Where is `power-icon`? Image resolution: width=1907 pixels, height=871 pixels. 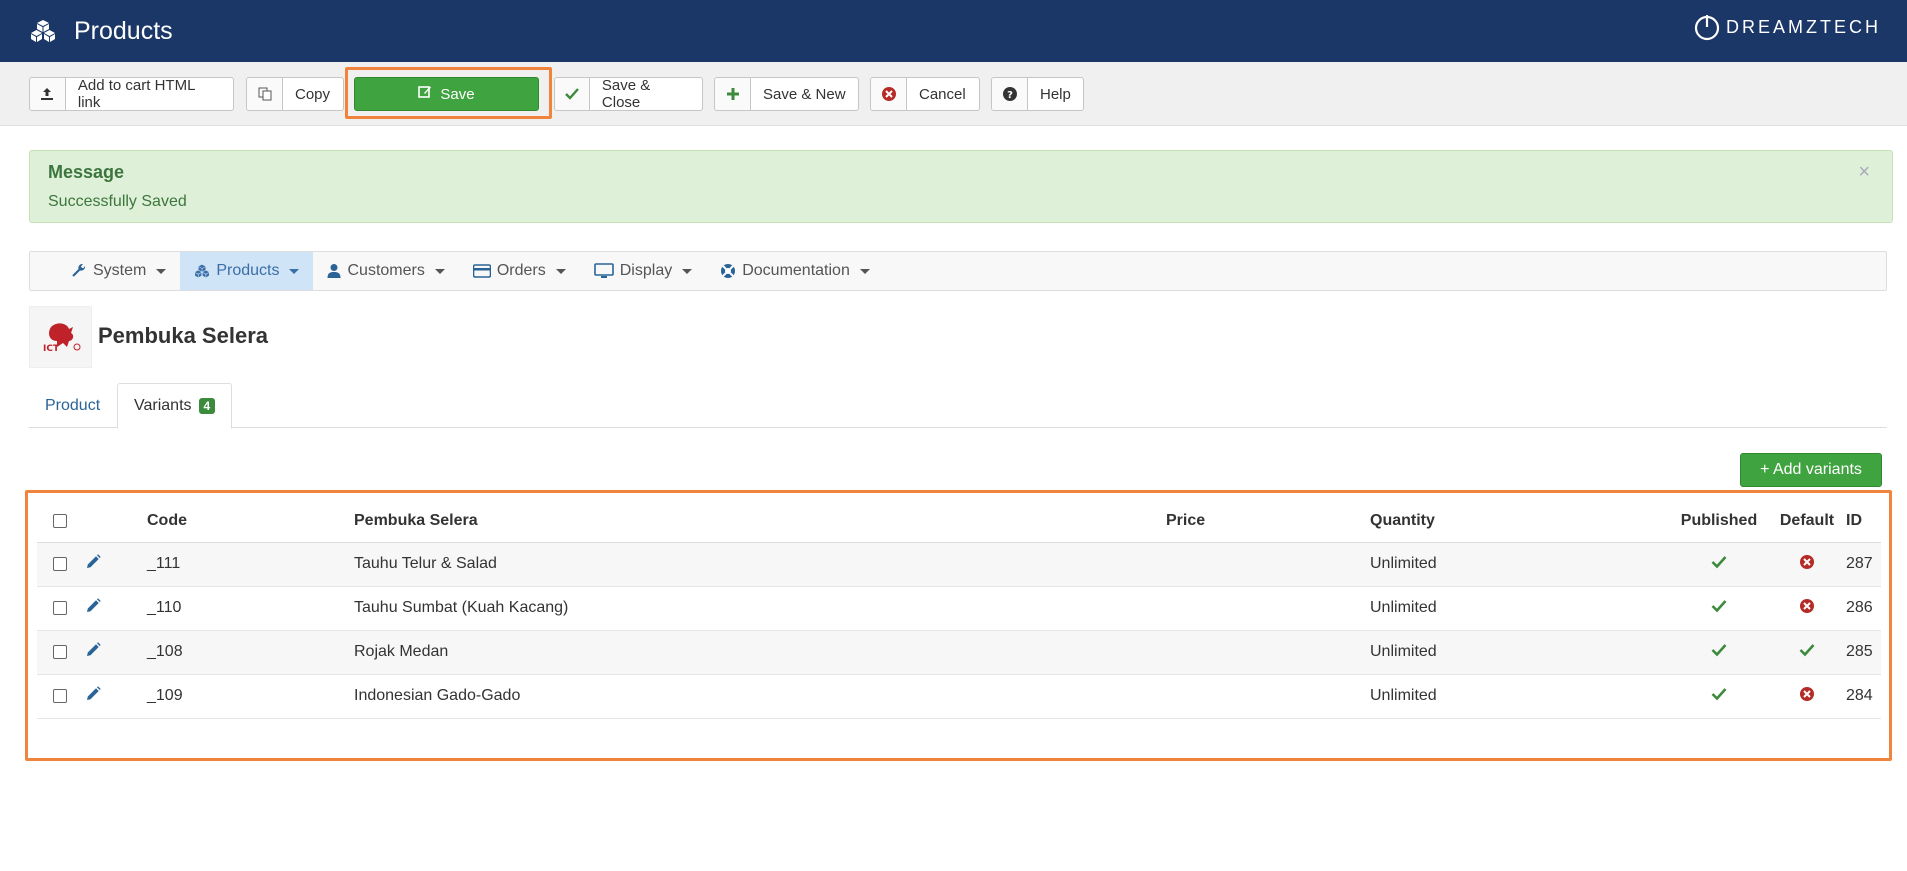
power-icon is located at coordinates (1707, 28).